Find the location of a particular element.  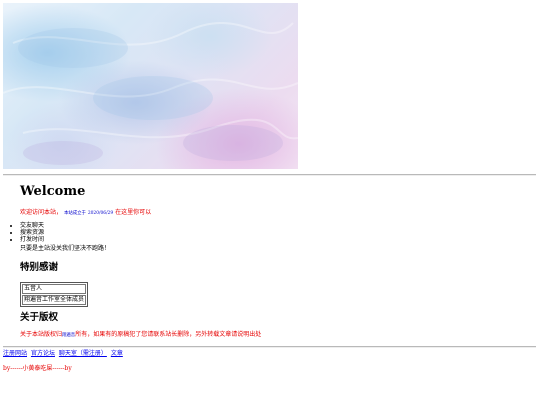

thanks-table: 五音人 翔遍音工作室全体成员 is located at coordinates (54, 294).